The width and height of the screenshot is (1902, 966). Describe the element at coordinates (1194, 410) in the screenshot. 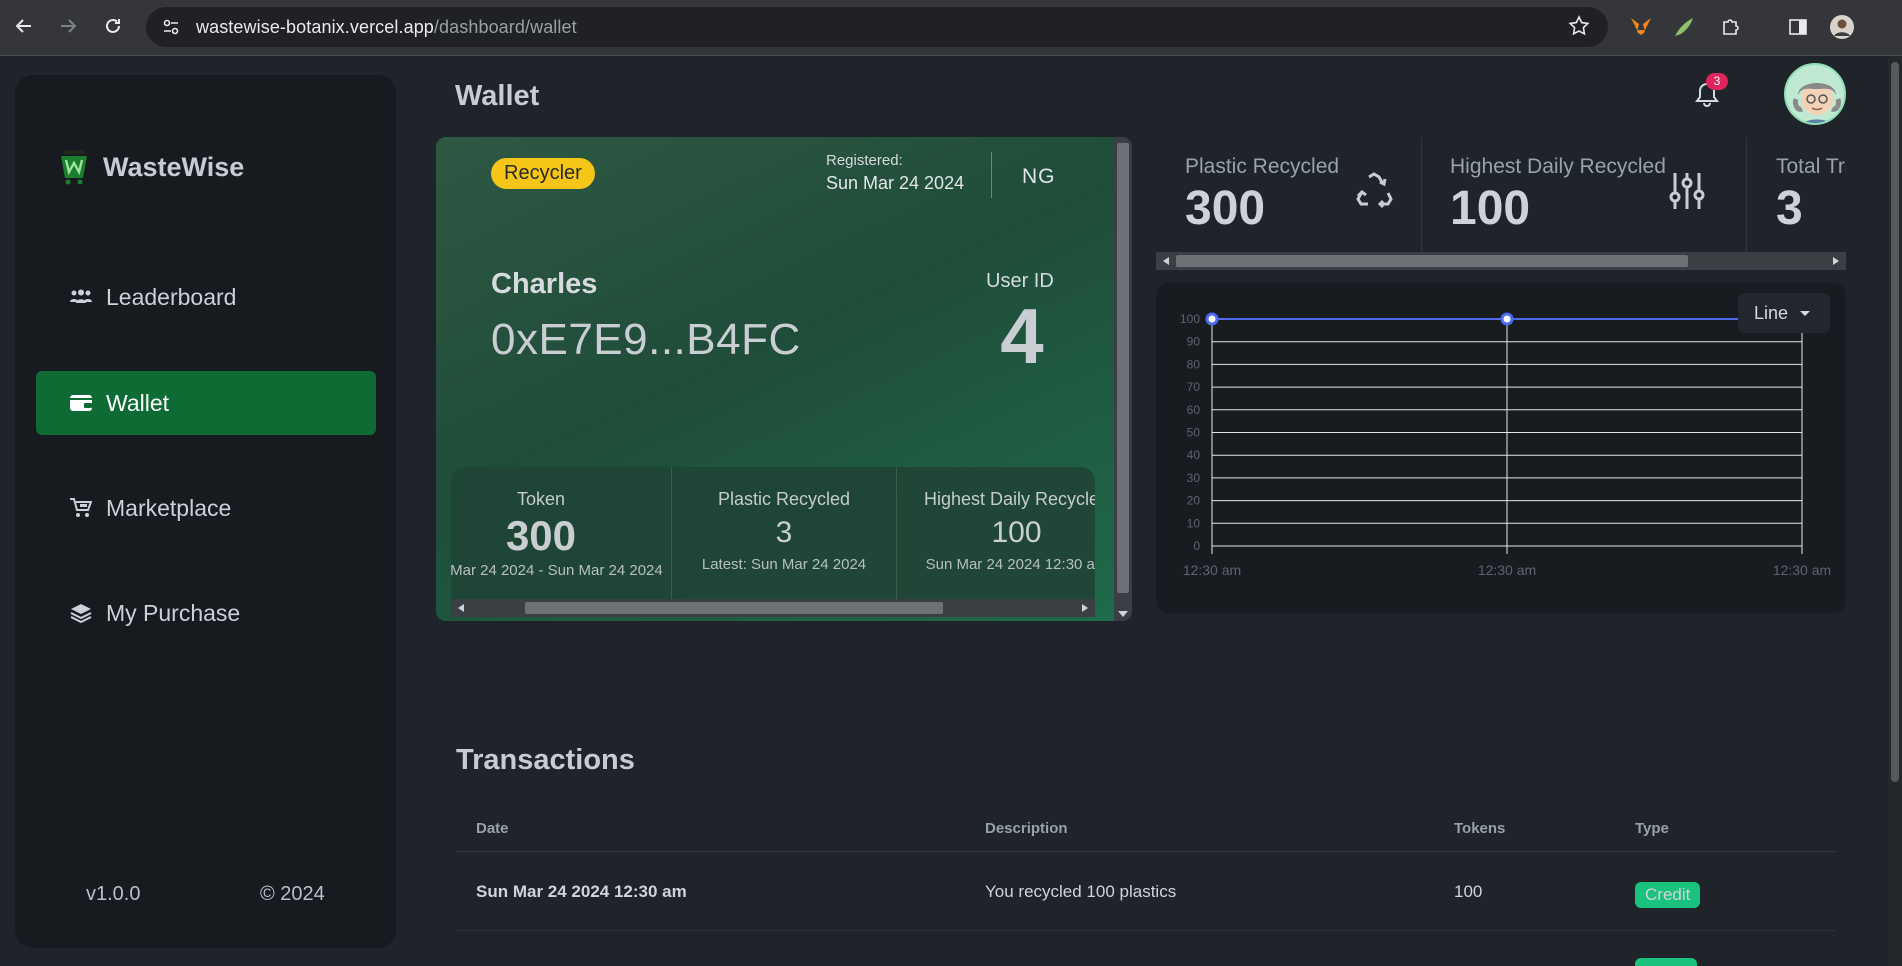

I see `y-tick-label: 60` at that location.